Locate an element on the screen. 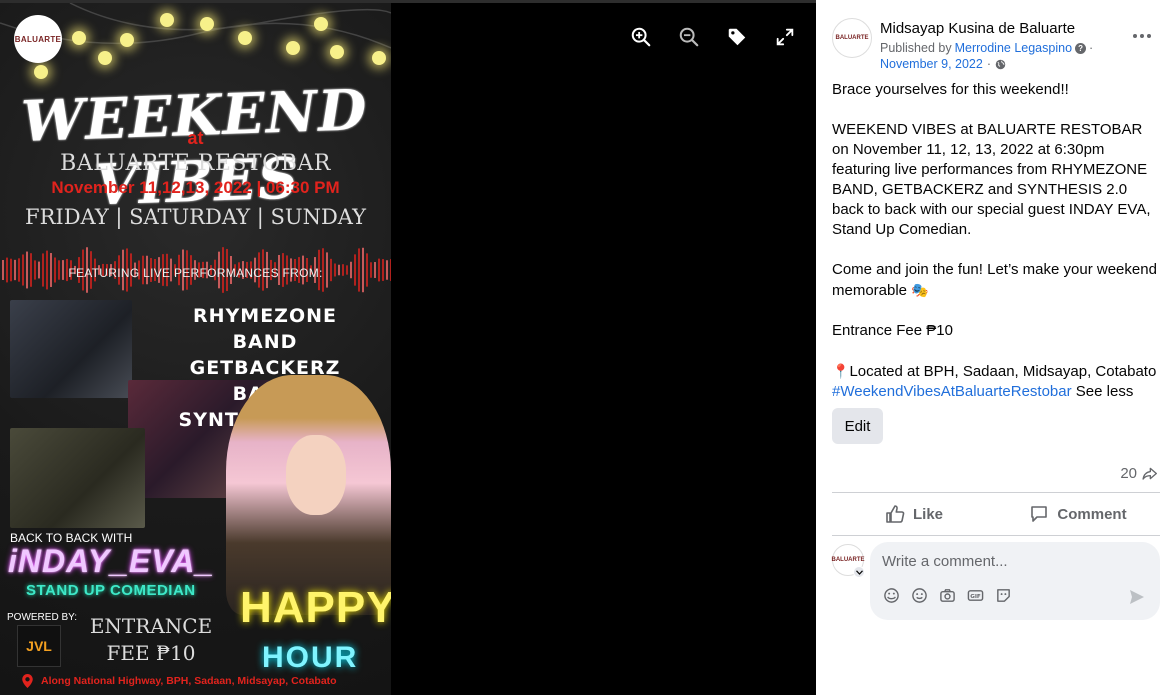 Image resolution: width=1174 pixels, height=695 pixels. tag-photo-button is located at coordinates (737, 37).